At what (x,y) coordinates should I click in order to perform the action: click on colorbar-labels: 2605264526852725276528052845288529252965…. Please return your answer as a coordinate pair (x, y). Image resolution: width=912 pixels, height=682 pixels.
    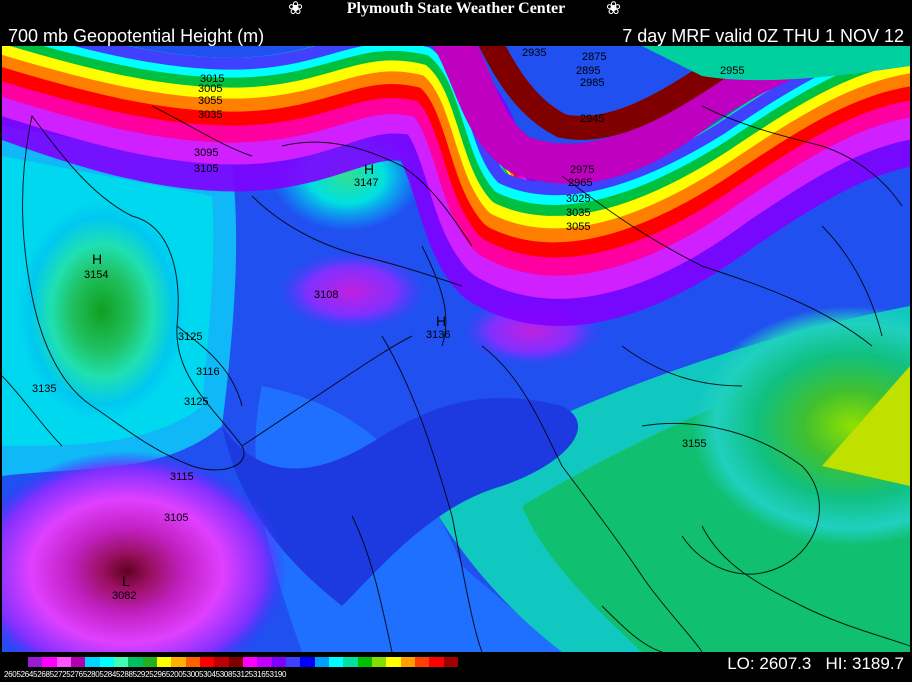
    Looking at the image, I should click on (145, 674).